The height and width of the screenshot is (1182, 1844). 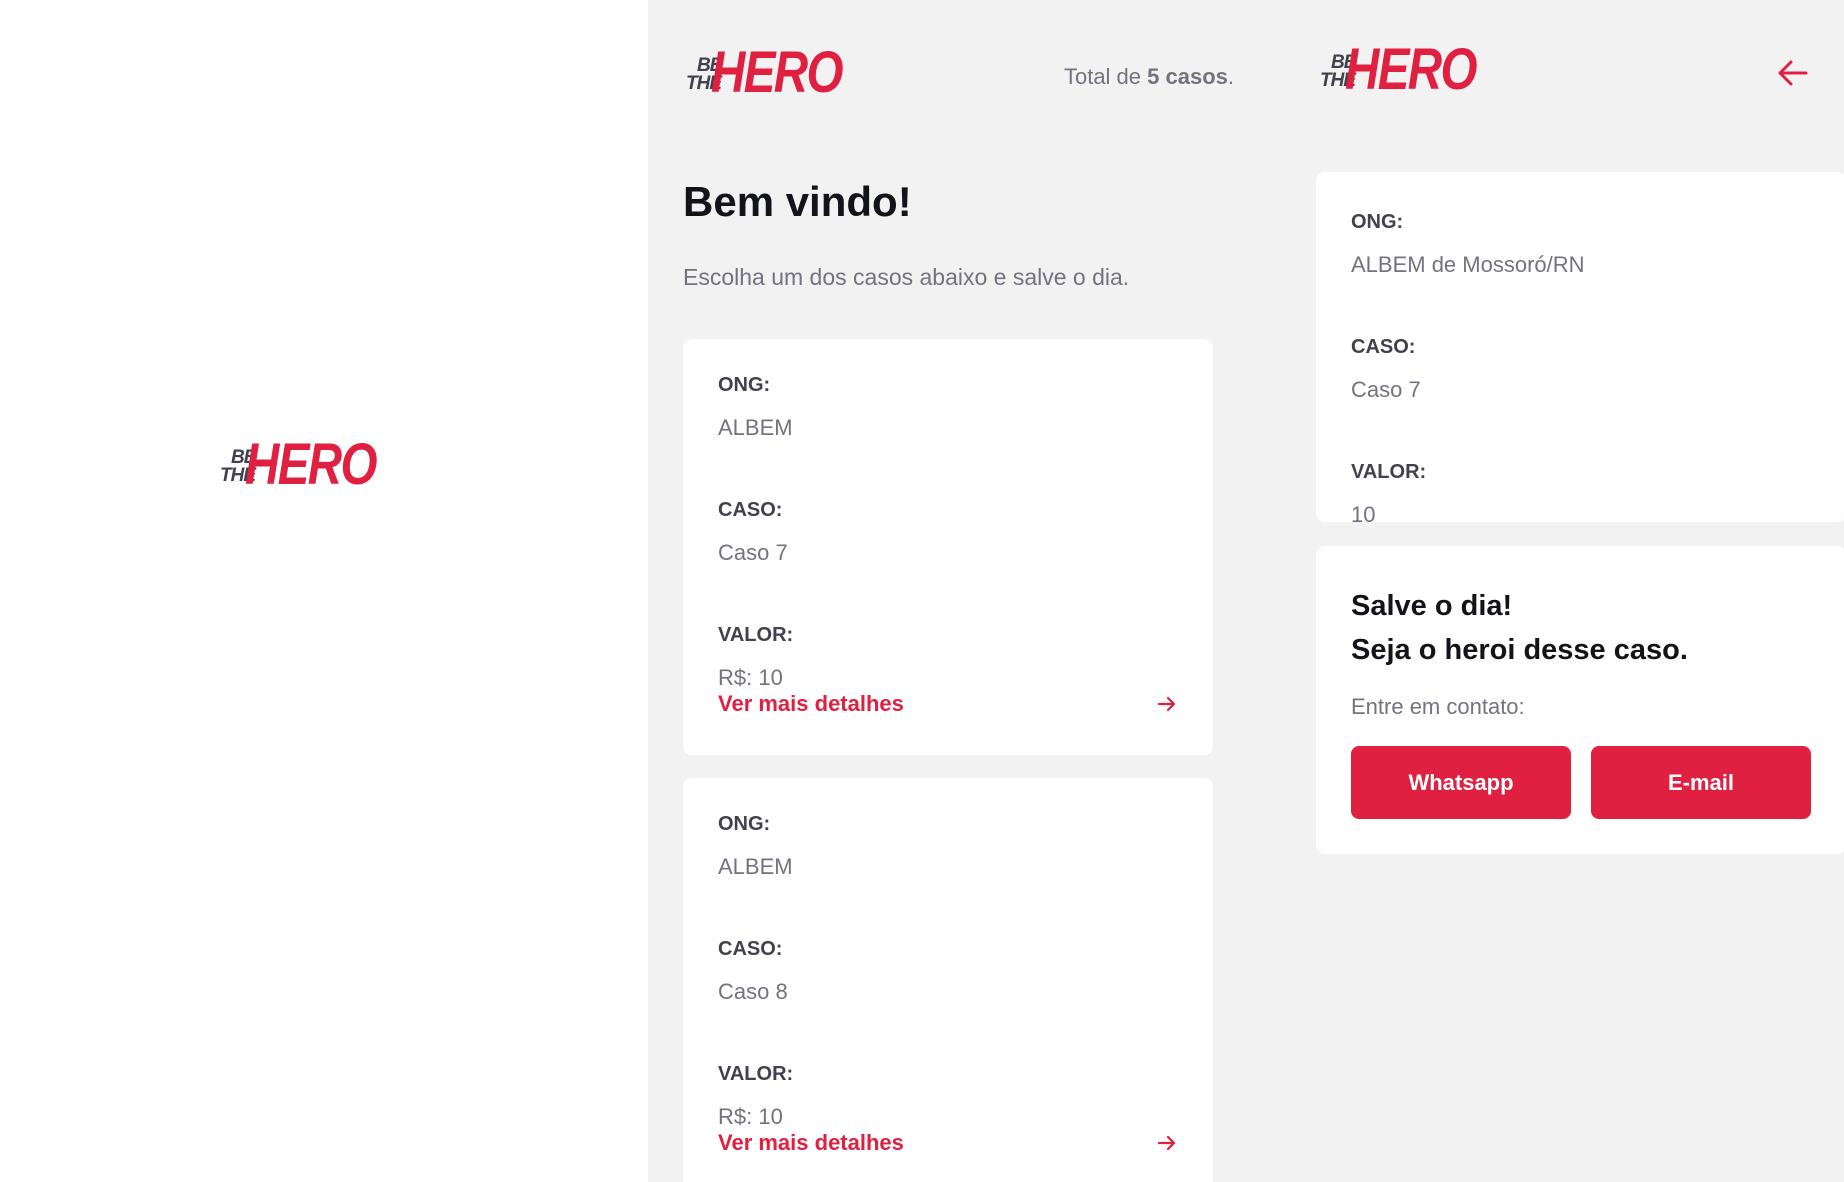 What do you see at coordinates (1793, 75) in the screenshot?
I see `arrow-left-icon` at bounding box center [1793, 75].